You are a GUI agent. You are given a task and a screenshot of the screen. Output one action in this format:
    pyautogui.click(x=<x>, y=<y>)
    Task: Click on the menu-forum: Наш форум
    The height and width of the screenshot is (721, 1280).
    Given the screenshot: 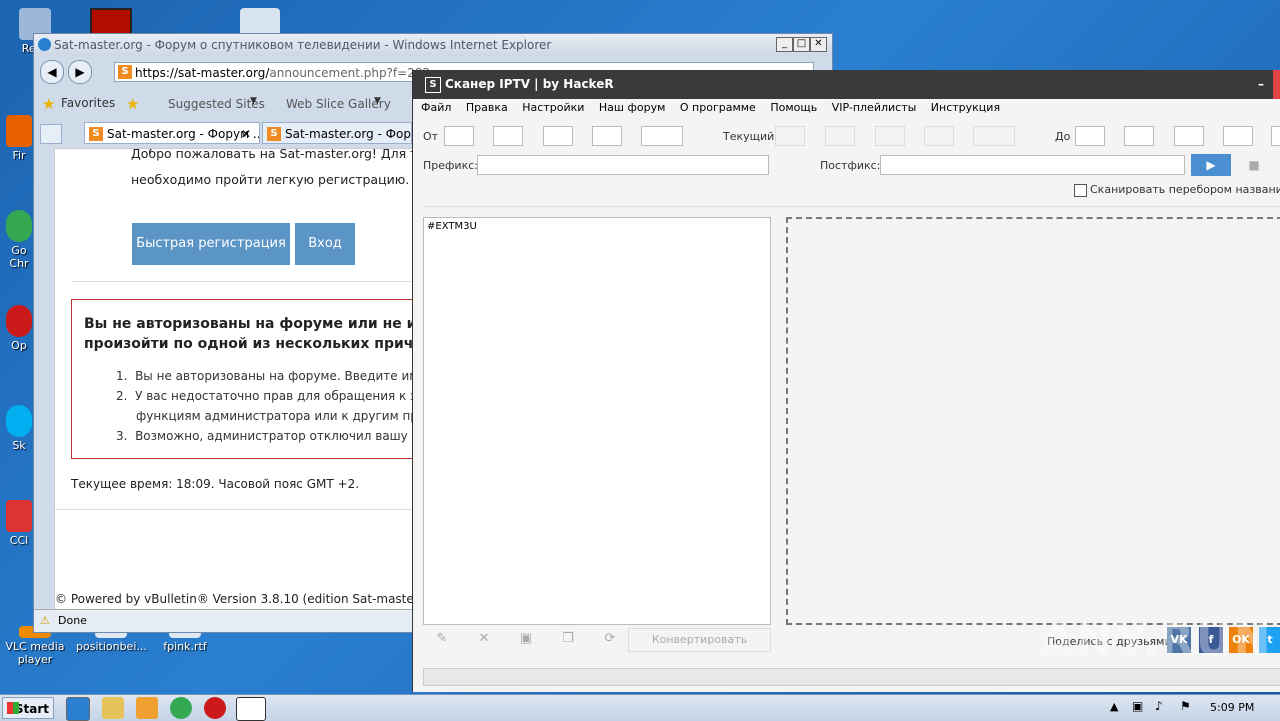 What is the action you would take?
    pyautogui.click(x=632, y=107)
    